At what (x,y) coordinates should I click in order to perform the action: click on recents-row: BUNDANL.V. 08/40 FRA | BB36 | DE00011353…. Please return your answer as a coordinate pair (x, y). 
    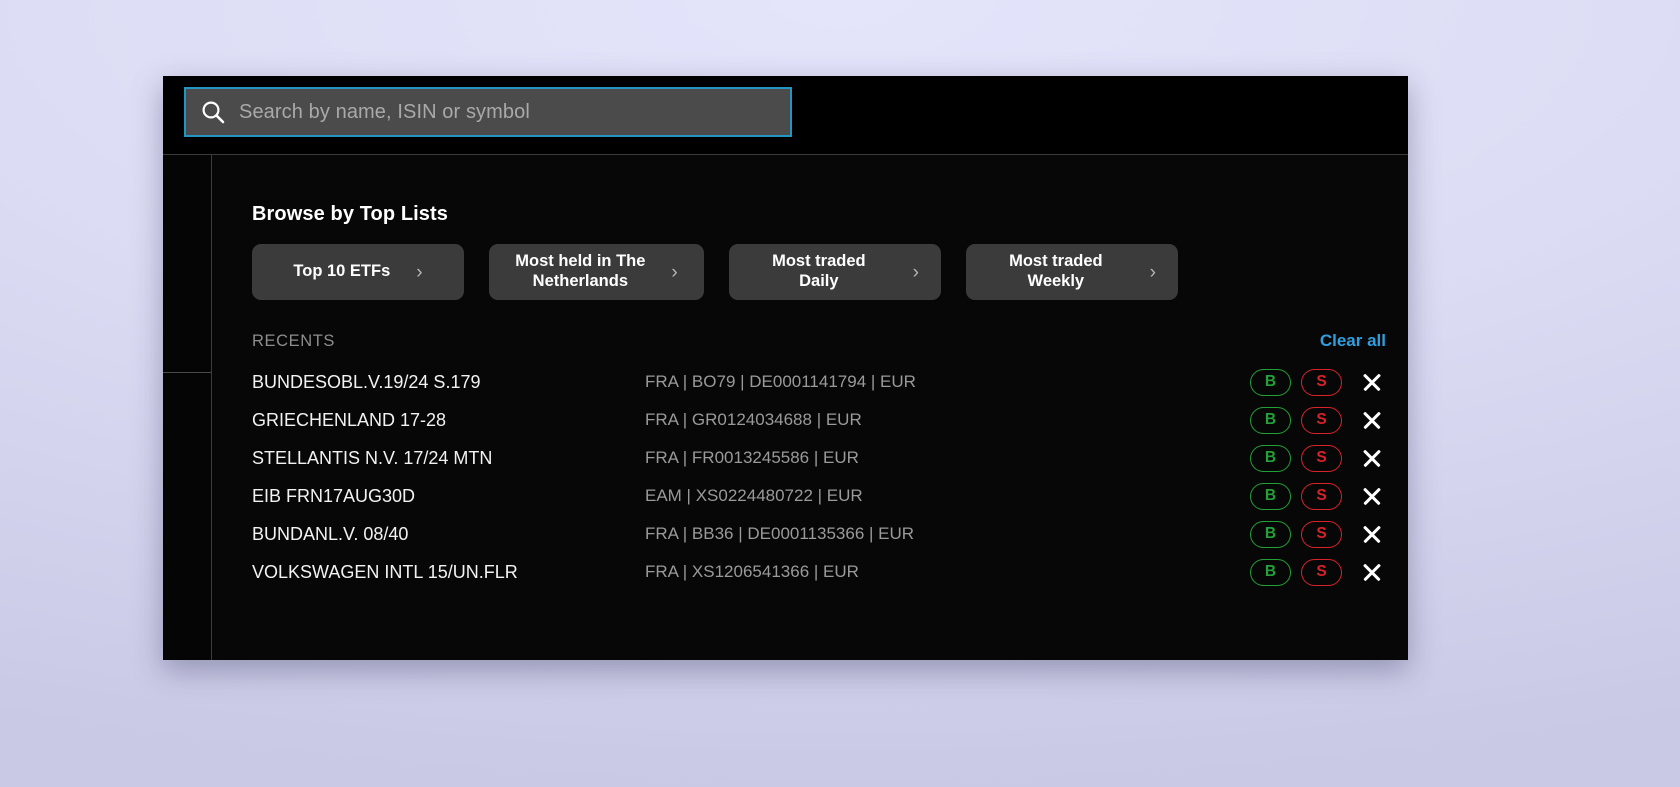
    Looking at the image, I should click on (819, 534).